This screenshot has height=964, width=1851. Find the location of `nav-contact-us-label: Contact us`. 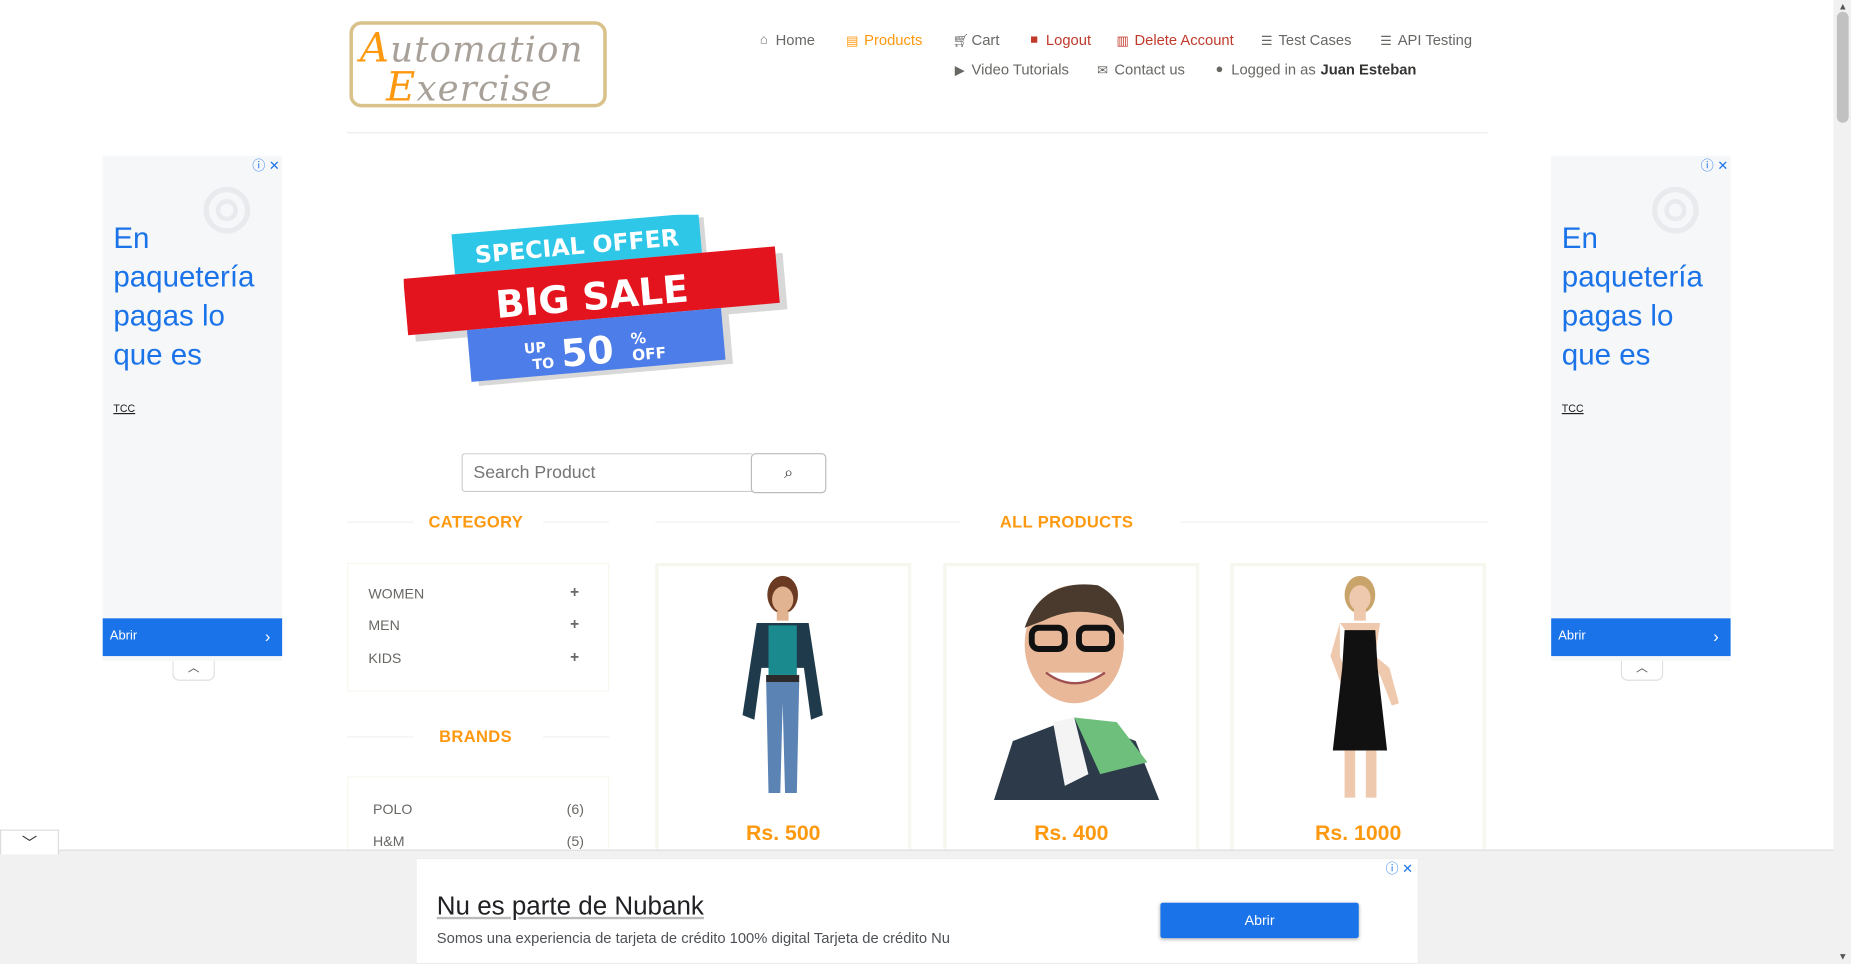

nav-contact-us-label: Contact us is located at coordinates (1149, 69).